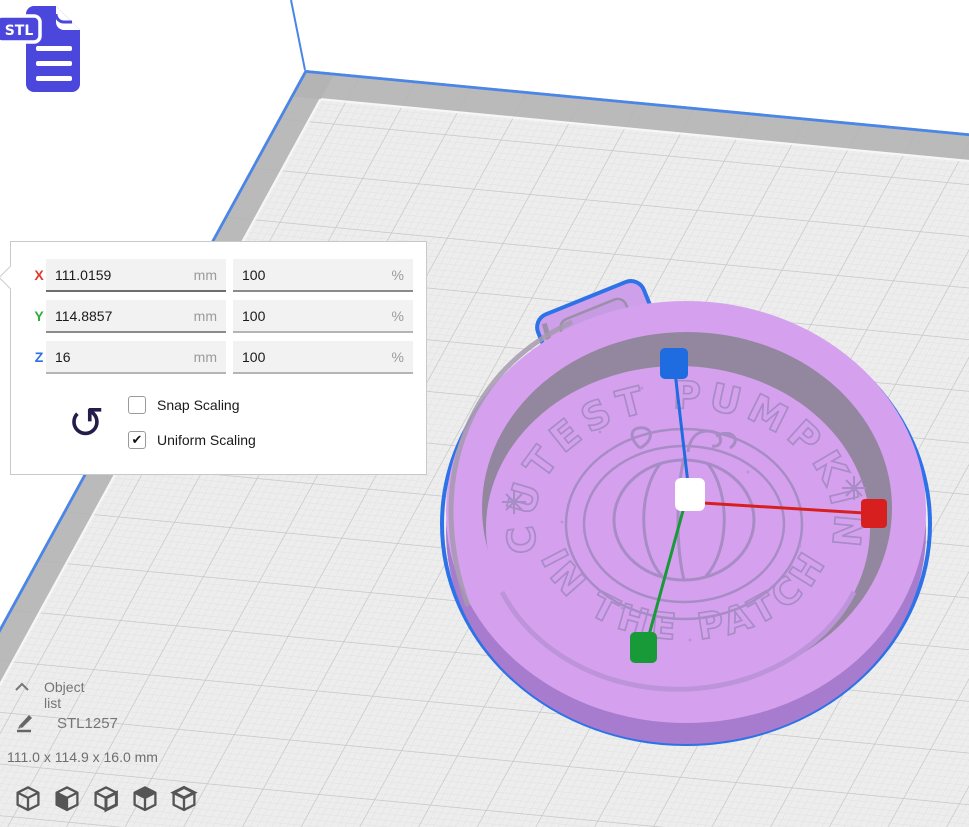 The image size is (969, 827). Describe the element at coordinates (198, 405) in the screenshot. I see `snap-scaling-label: Snap Scaling` at that location.